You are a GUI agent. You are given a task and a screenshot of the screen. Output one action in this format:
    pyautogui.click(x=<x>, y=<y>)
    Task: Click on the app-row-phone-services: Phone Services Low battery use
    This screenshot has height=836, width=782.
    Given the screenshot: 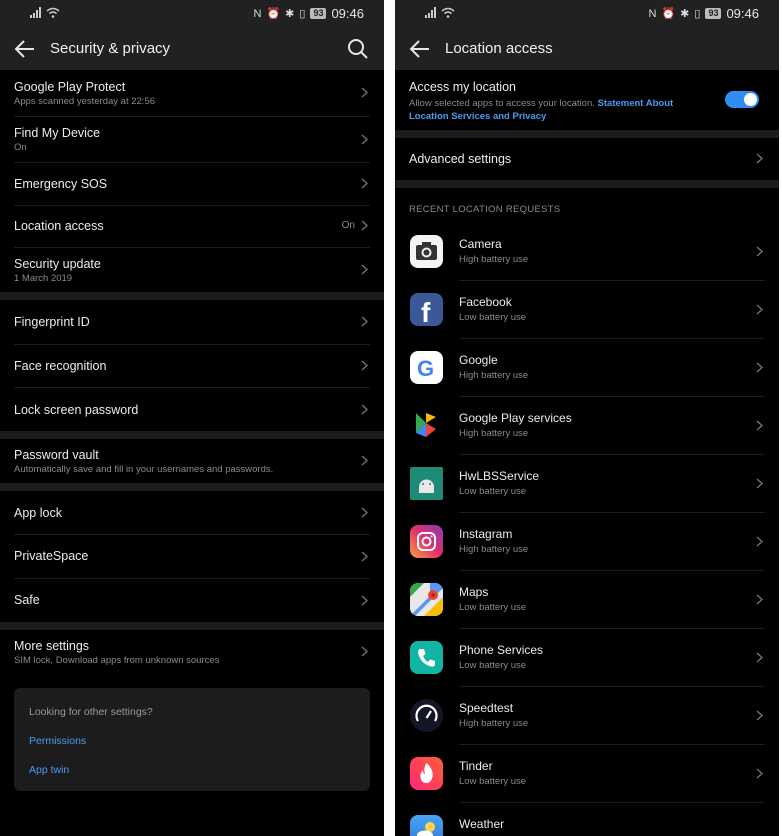 What is the action you would take?
    pyautogui.click(x=587, y=658)
    